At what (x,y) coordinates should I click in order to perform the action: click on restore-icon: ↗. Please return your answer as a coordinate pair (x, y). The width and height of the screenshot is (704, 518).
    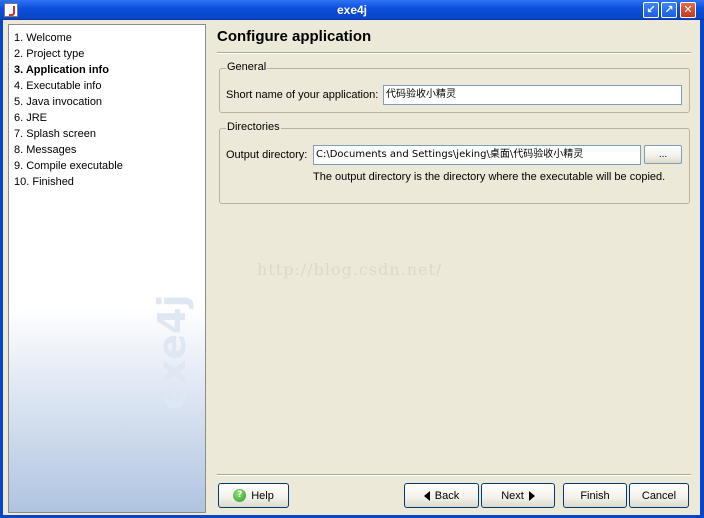
    Looking at the image, I should click on (669, 10).